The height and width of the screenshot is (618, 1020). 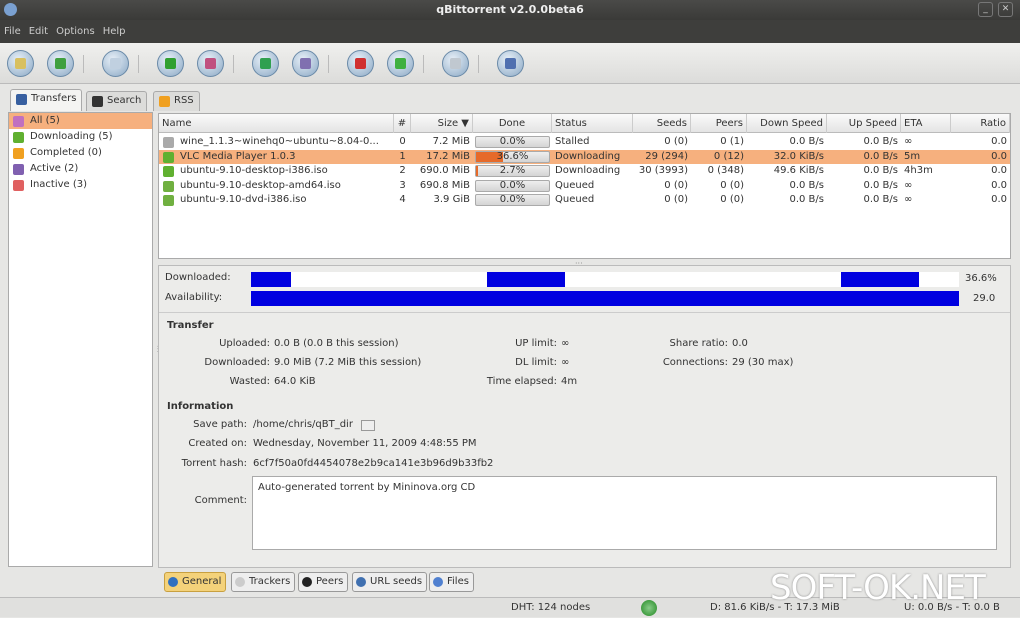 I want to click on cell-size: 3.9 GiB, so click(x=451, y=199).